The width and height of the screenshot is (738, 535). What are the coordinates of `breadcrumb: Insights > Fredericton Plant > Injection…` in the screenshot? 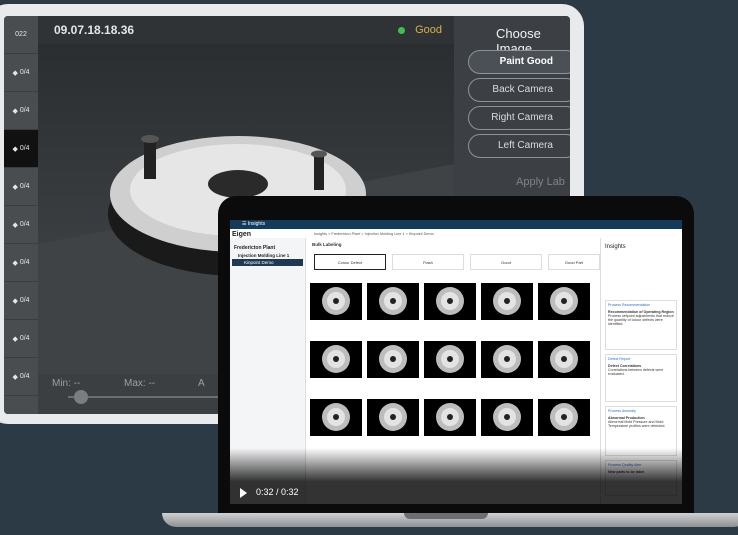 It's located at (374, 234).